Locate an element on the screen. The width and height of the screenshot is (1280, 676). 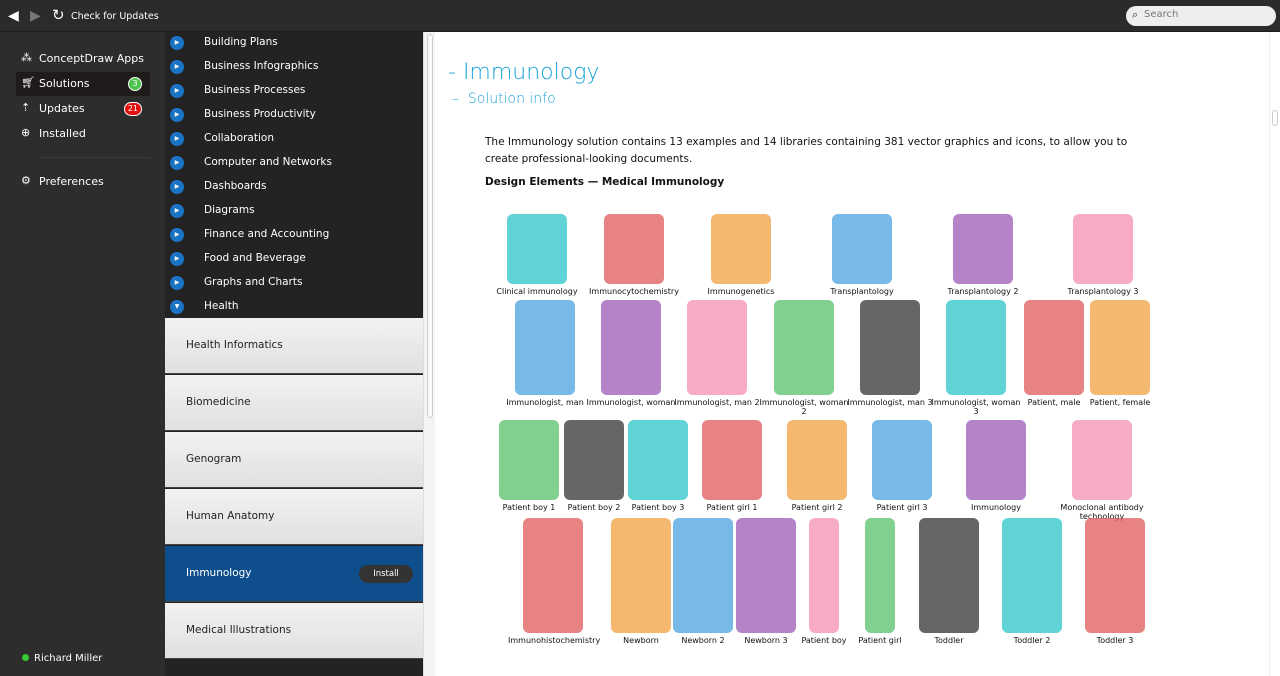
category-item: ▶ Dashboards is located at coordinates (294, 188).